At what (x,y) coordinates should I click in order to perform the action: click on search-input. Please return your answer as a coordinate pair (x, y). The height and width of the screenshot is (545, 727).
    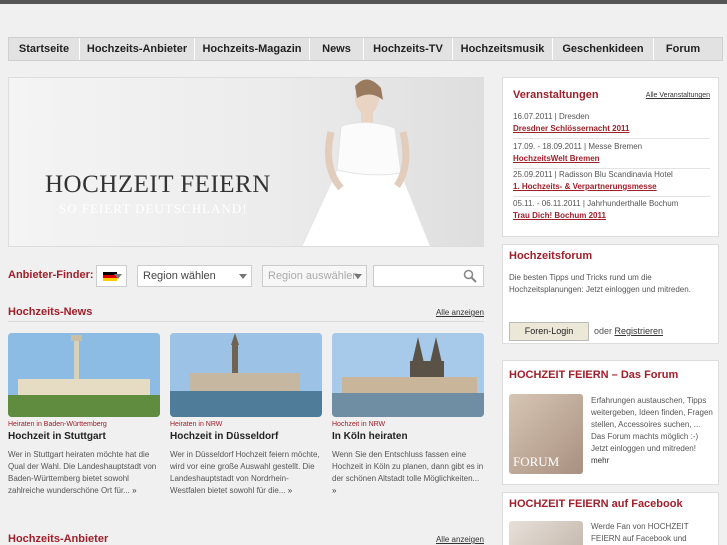
    Looking at the image, I should click on (428, 276).